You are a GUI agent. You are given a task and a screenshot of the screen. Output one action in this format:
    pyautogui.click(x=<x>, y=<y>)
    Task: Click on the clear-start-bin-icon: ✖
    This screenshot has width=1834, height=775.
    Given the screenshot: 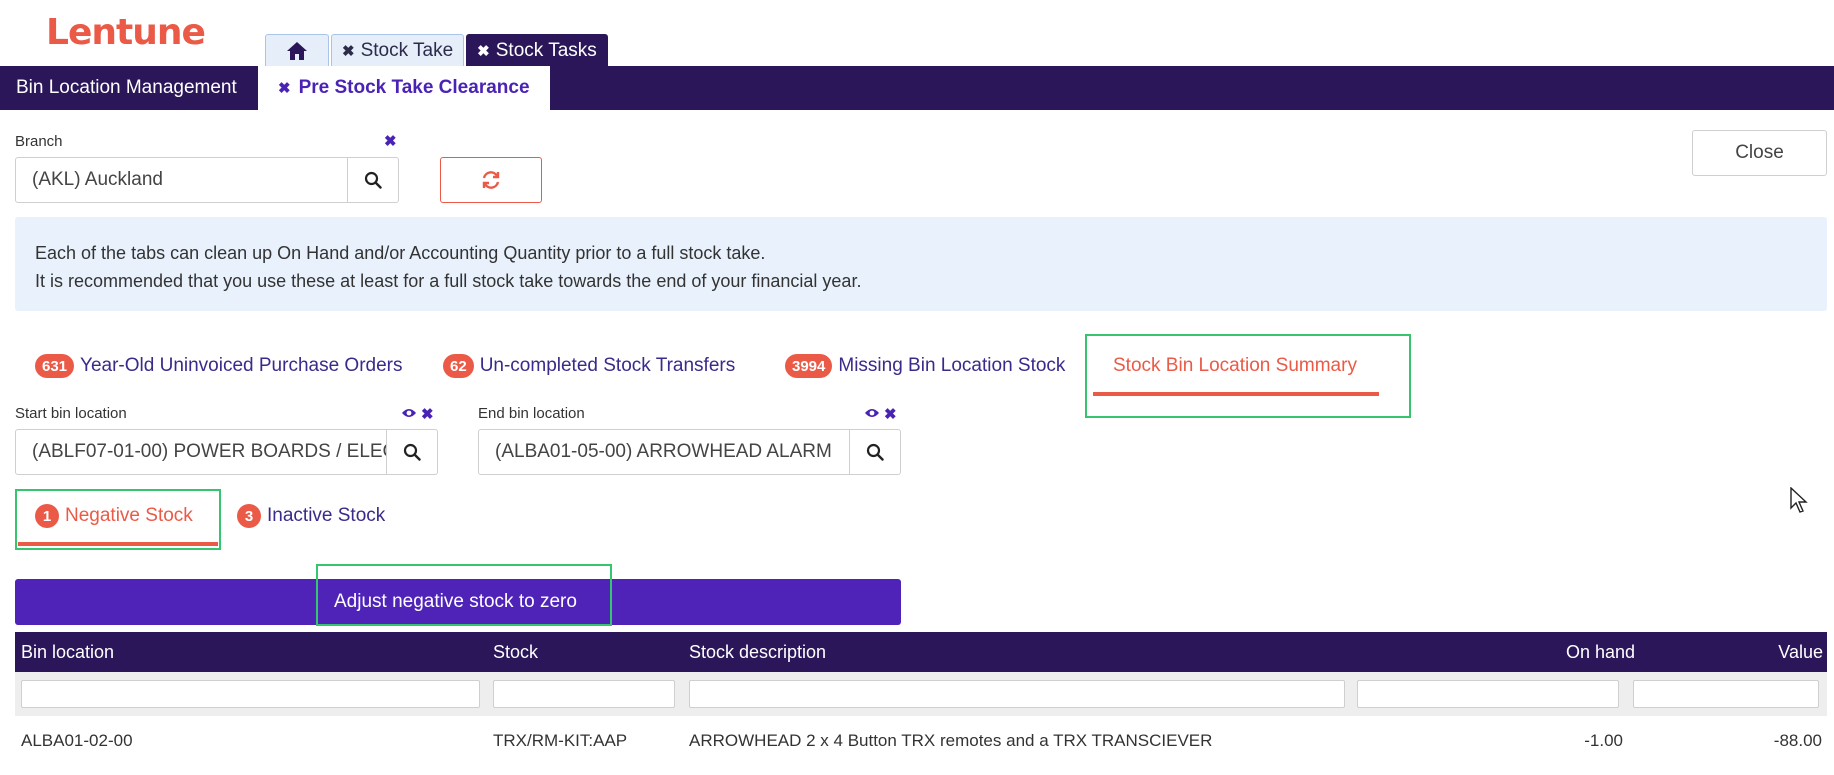 What is the action you would take?
    pyautogui.click(x=427, y=414)
    